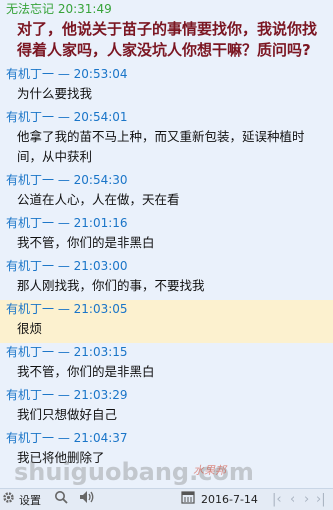  I want to click on first-page-icon: |‹, so click(277, 499).